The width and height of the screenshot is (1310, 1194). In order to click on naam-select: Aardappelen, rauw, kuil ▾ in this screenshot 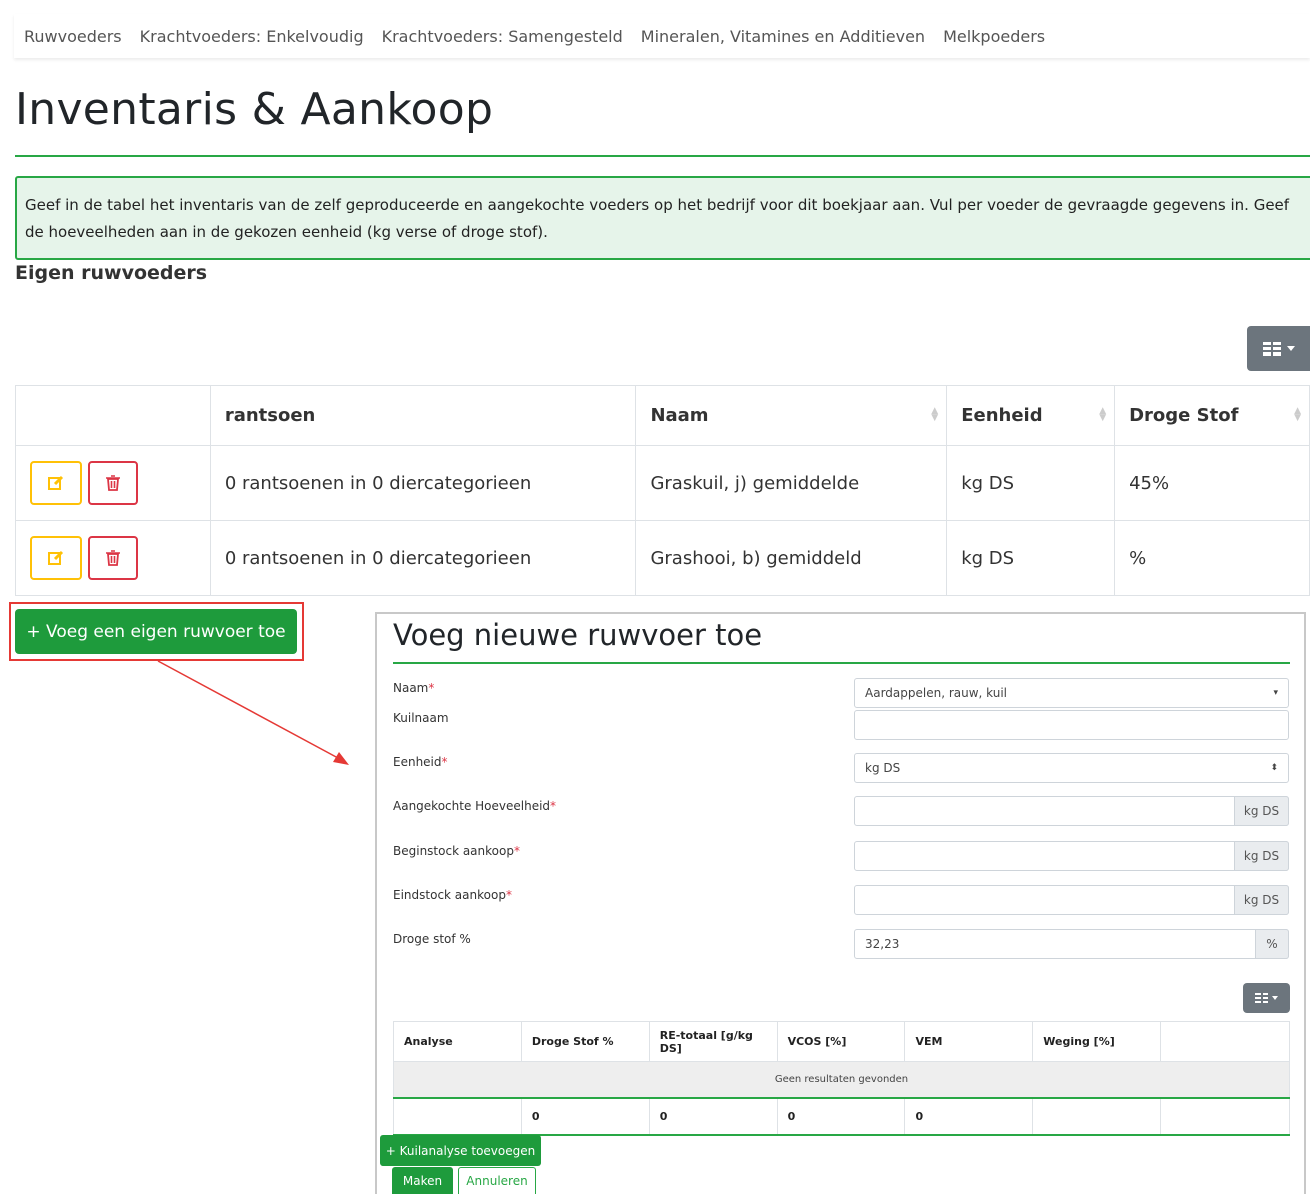, I will do `click(1071, 693)`.